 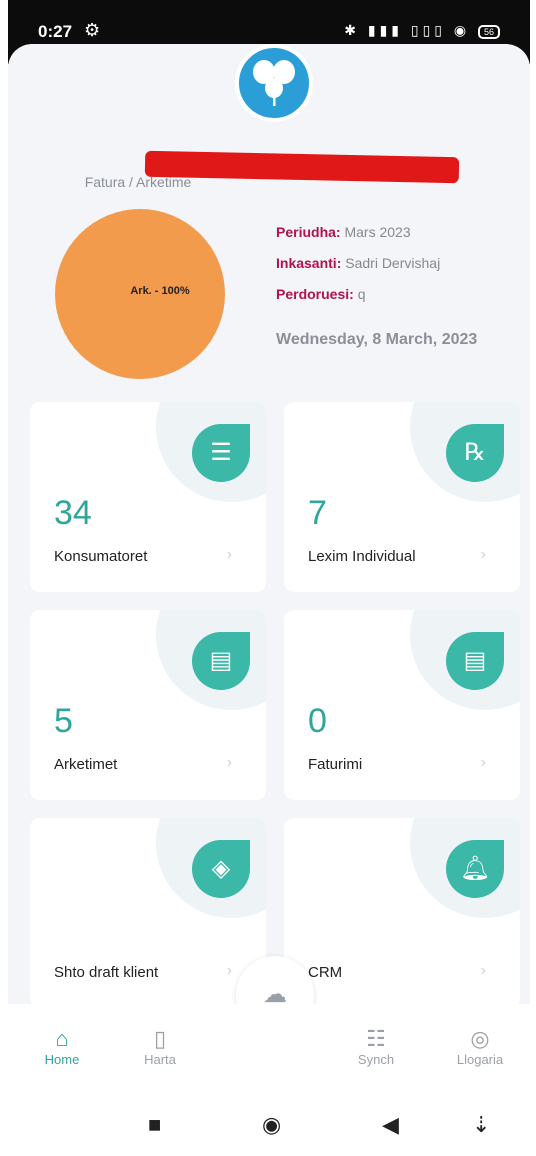 What do you see at coordinates (361, 294) in the screenshot?
I see `perdoruesi-value: q` at bounding box center [361, 294].